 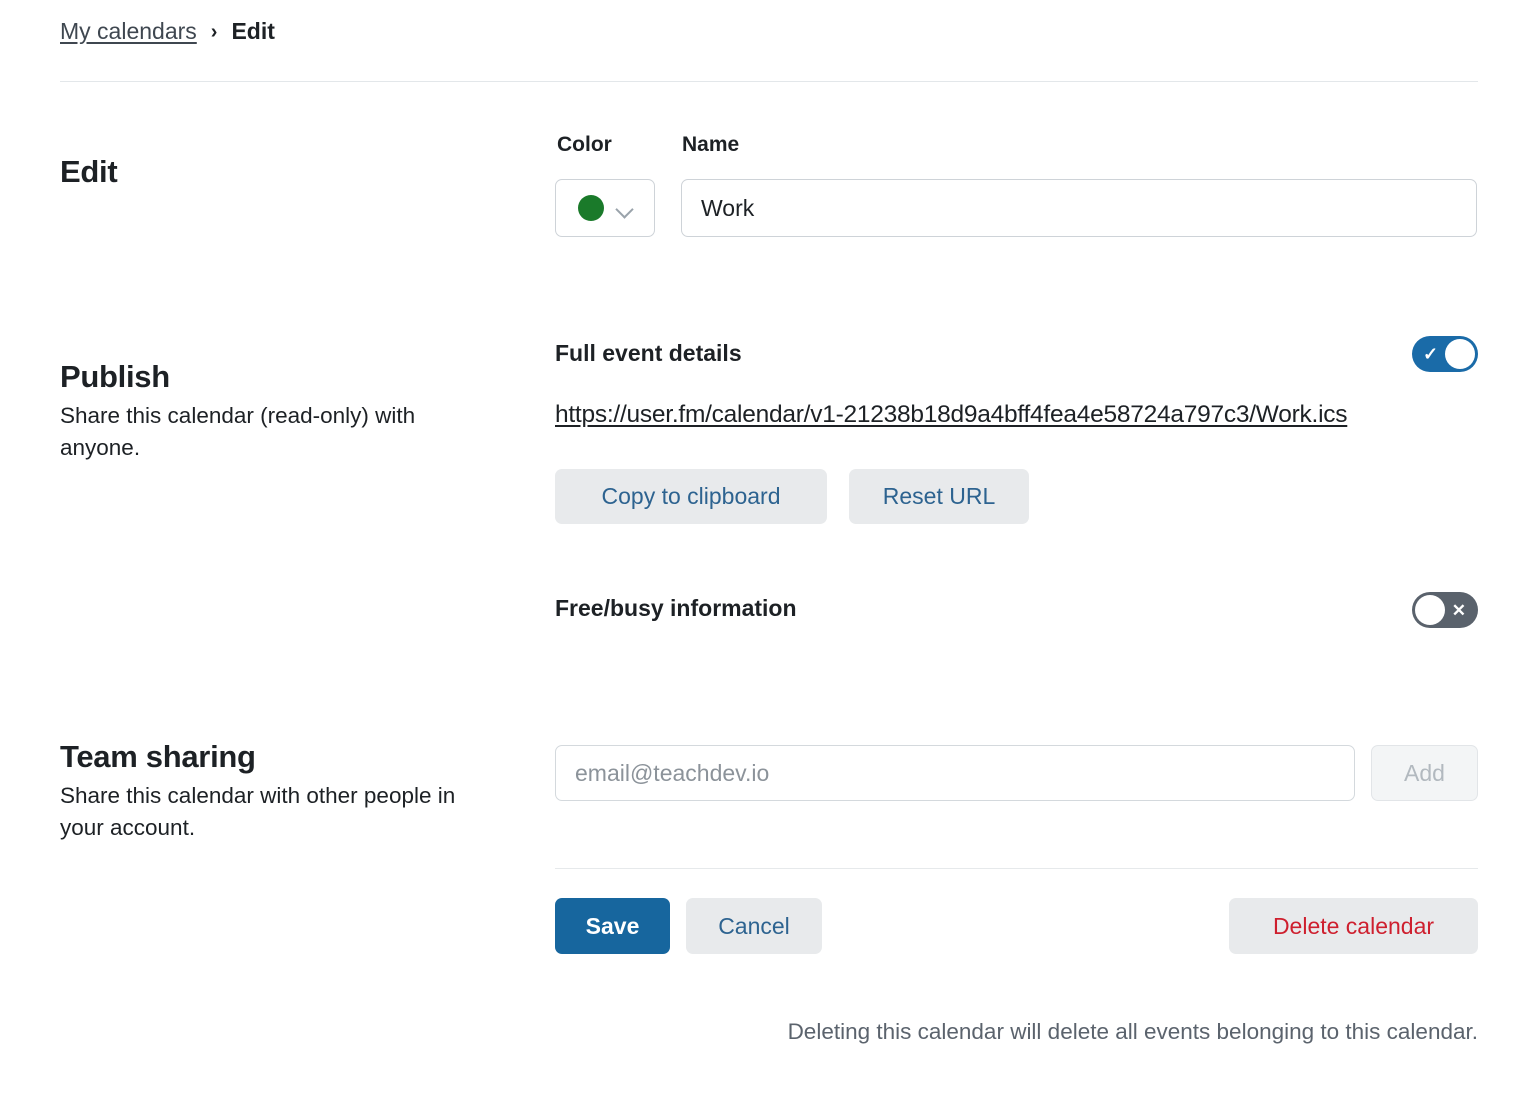 What do you see at coordinates (754, 926) in the screenshot?
I see `cancel-button: Cancel` at bounding box center [754, 926].